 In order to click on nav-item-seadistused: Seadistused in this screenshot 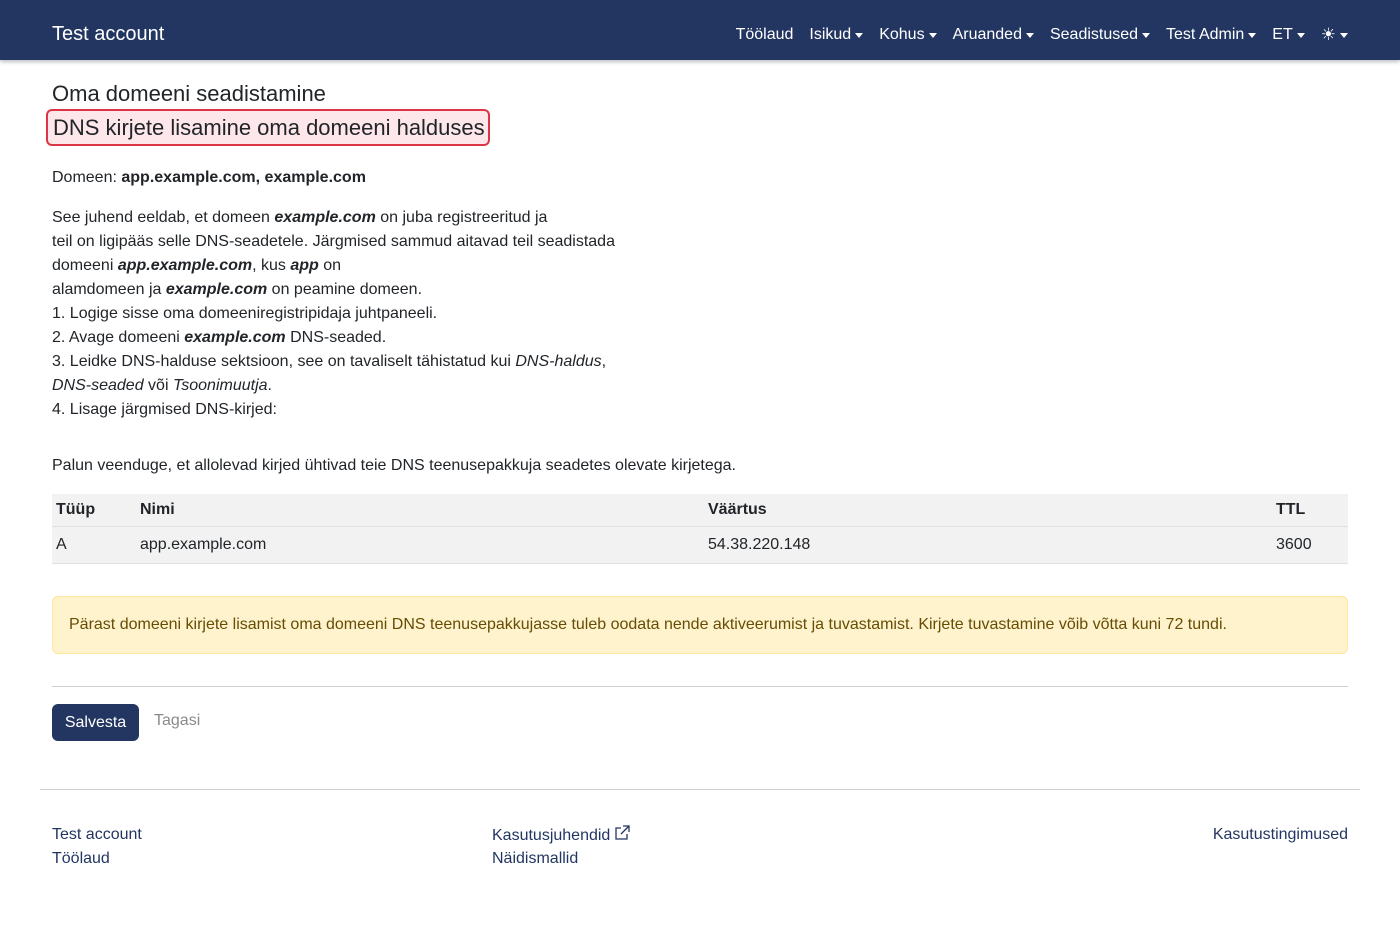, I will do `click(1100, 35)`.